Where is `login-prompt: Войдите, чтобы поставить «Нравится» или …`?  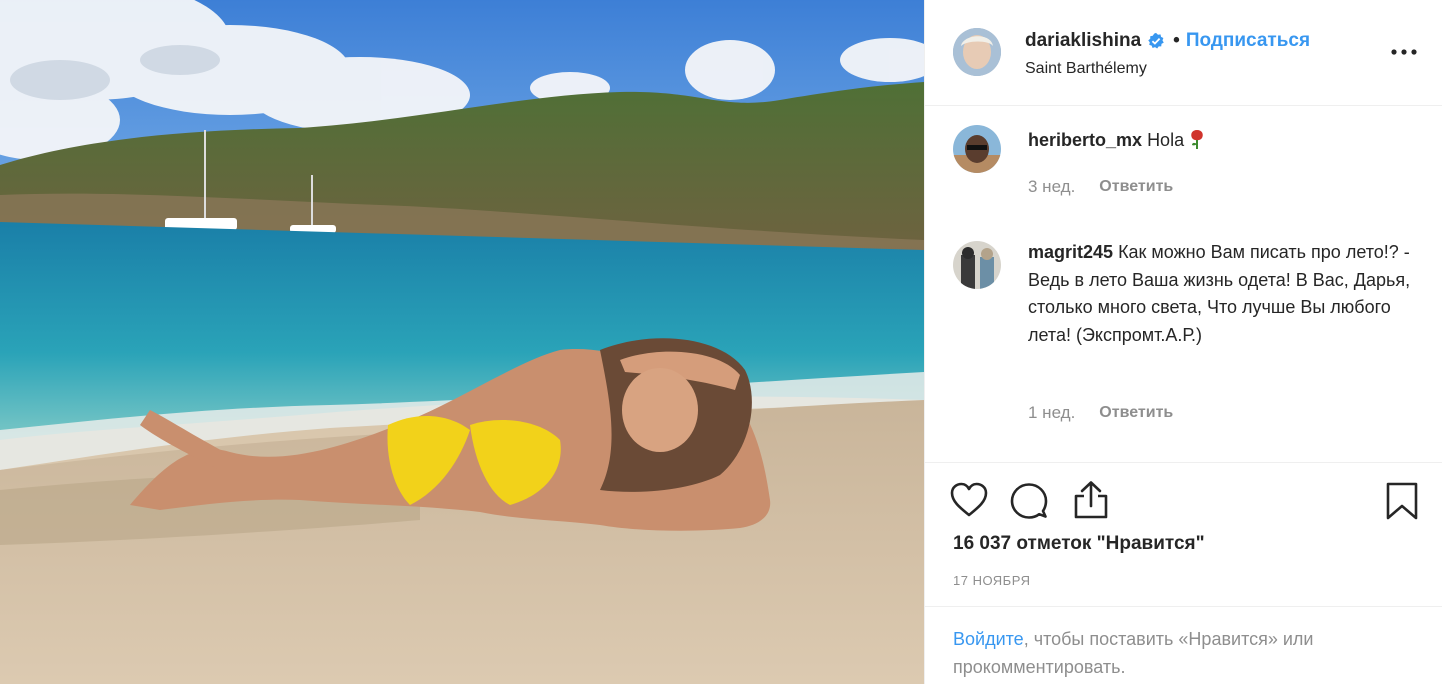
login-prompt: Войдите, чтобы поставить «Нравится» или … is located at coordinates (1183, 645).